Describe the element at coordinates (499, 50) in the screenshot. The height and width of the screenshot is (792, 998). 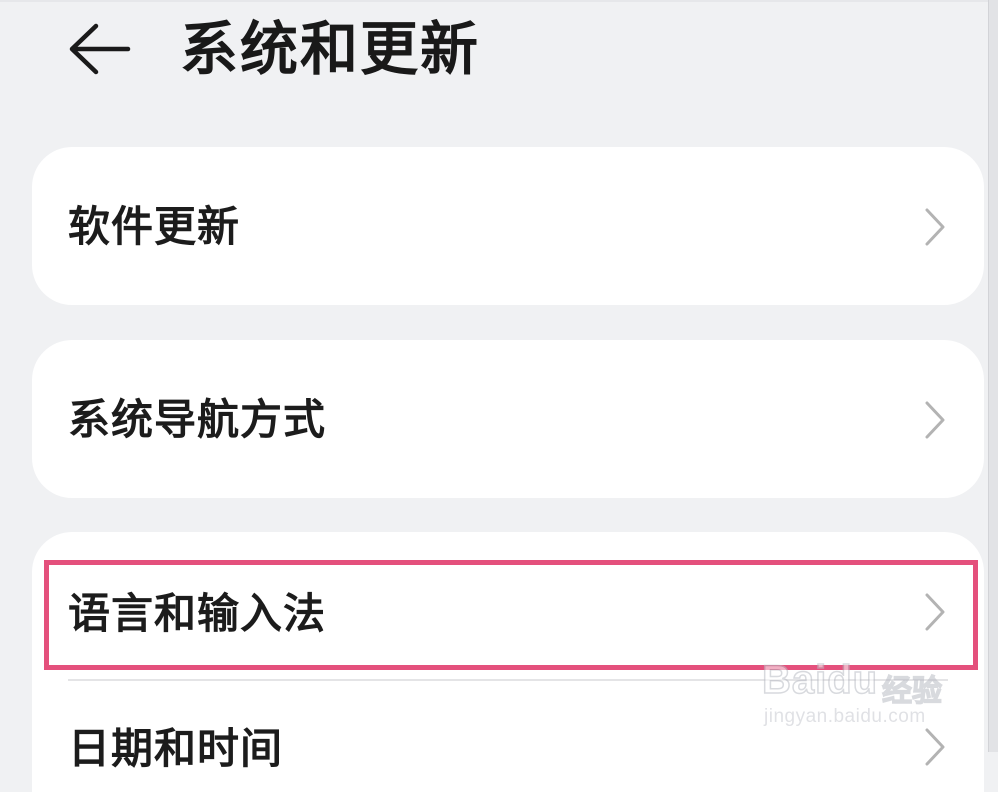
I see `app-header: 系统和更新` at that location.